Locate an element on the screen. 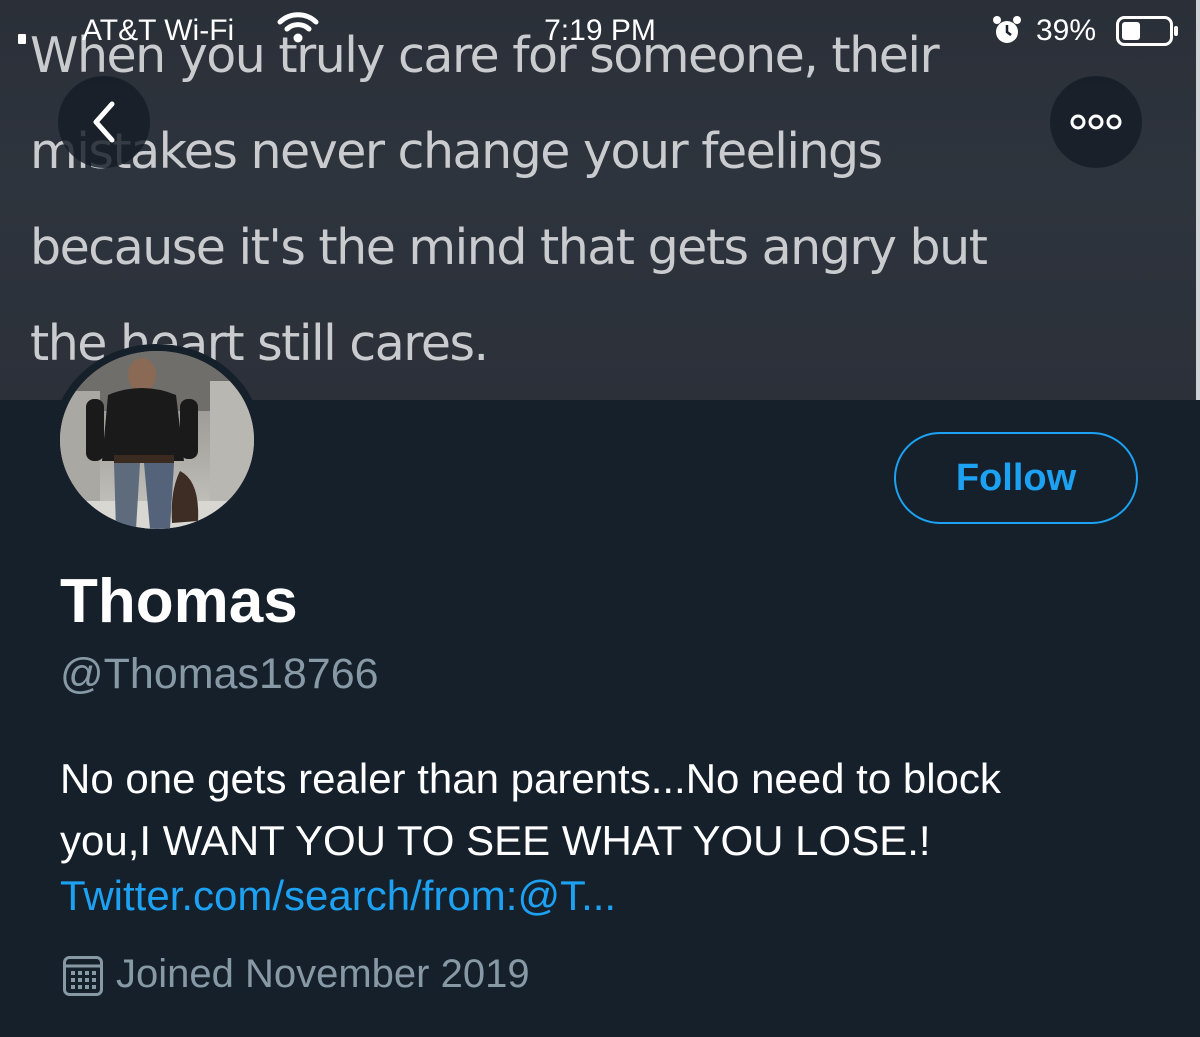 This screenshot has height=1037, width=1200. avatar is located at coordinates (157, 440).